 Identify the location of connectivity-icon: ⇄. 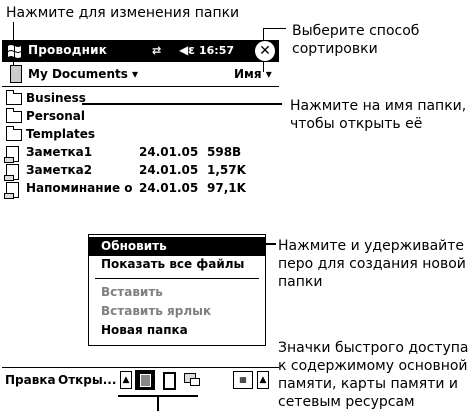
(156, 50).